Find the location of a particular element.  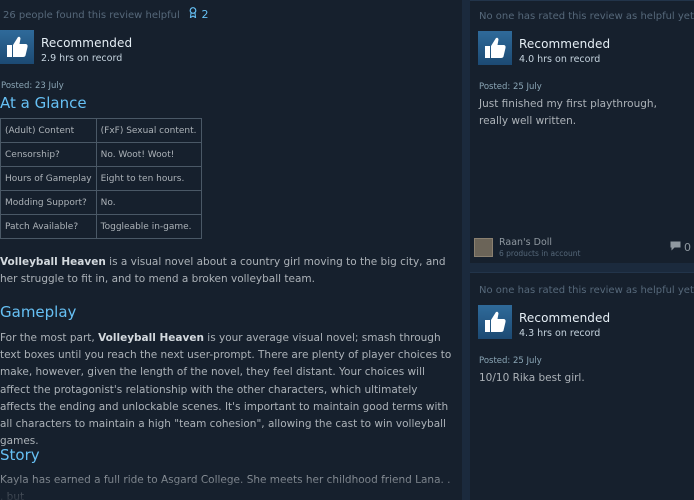

table-row: Censorship? No. Woot! Woot! is located at coordinates (101, 154).